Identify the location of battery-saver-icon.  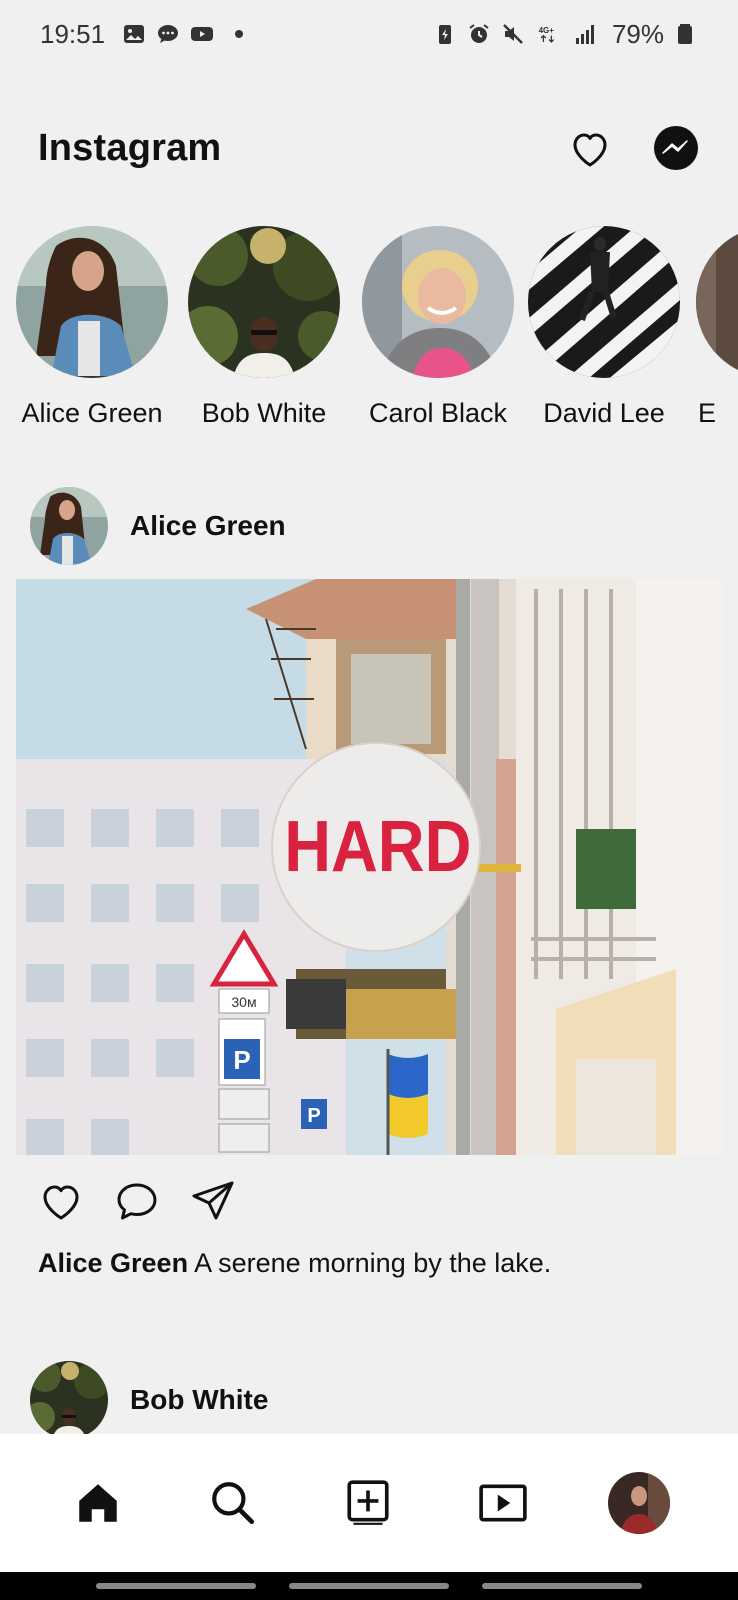
(445, 34).